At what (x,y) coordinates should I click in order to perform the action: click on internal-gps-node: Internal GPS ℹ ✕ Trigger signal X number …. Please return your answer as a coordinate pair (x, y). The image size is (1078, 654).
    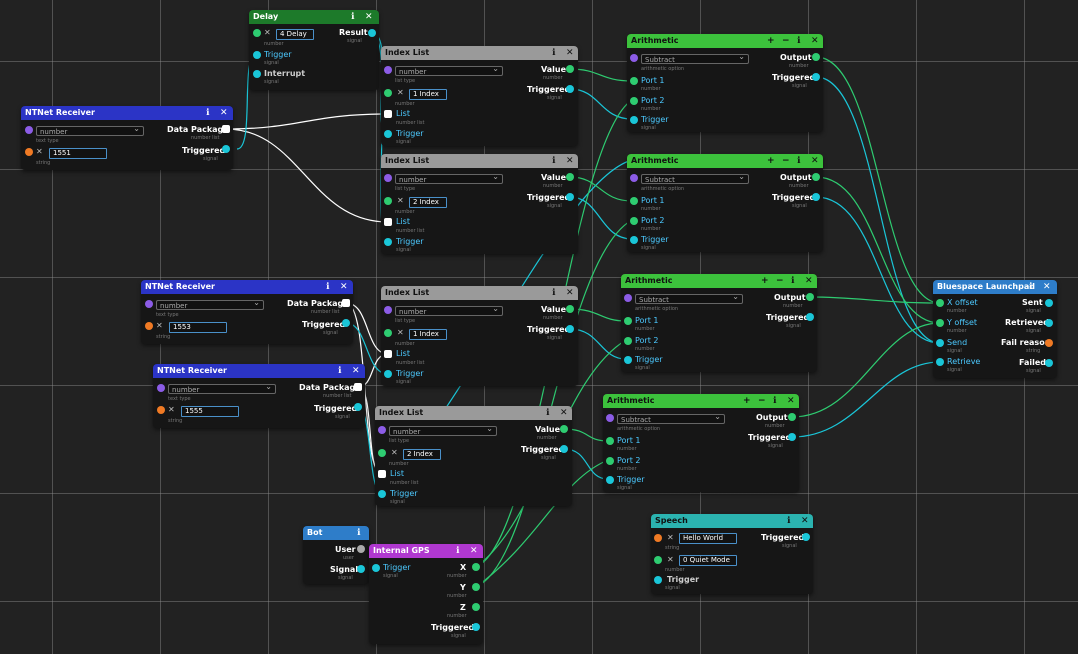
    Looking at the image, I should click on (426, 594).